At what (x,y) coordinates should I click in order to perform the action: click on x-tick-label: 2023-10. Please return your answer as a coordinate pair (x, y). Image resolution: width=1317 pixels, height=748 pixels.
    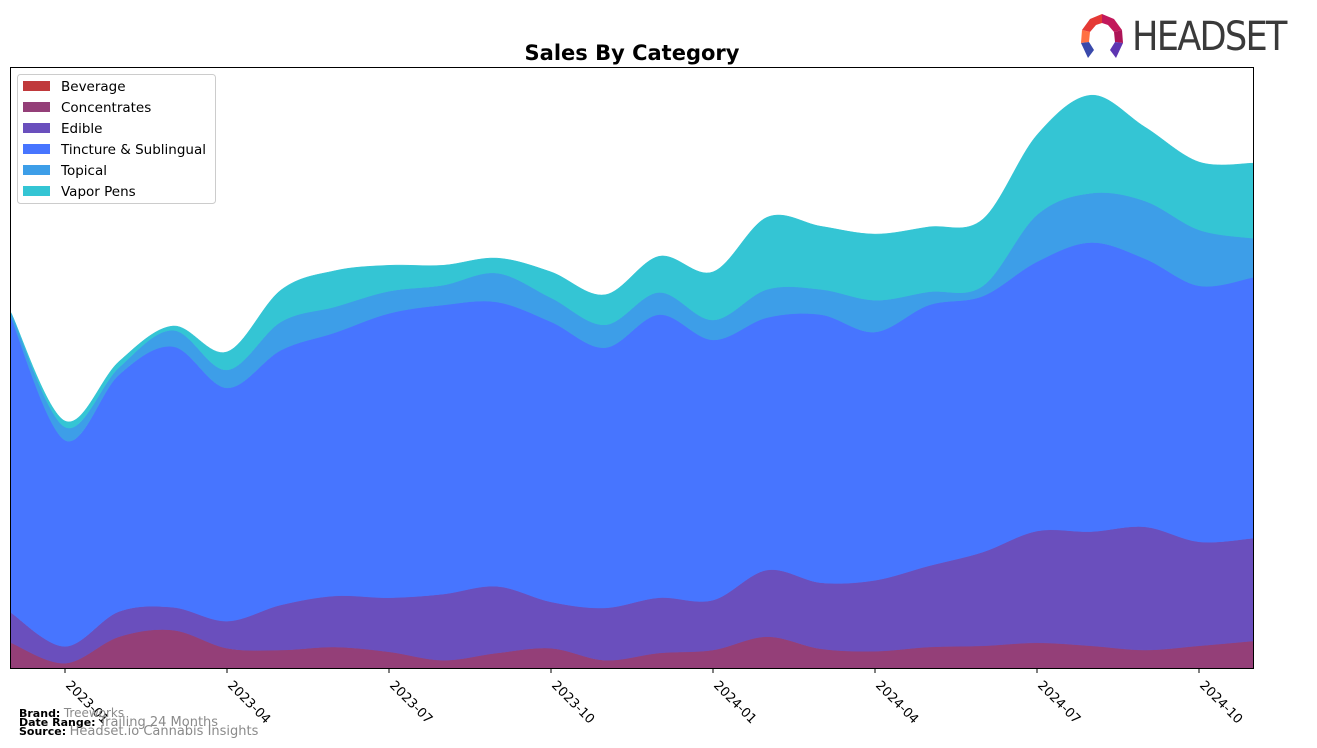
    Looking at the image, I should click on (572, 702).